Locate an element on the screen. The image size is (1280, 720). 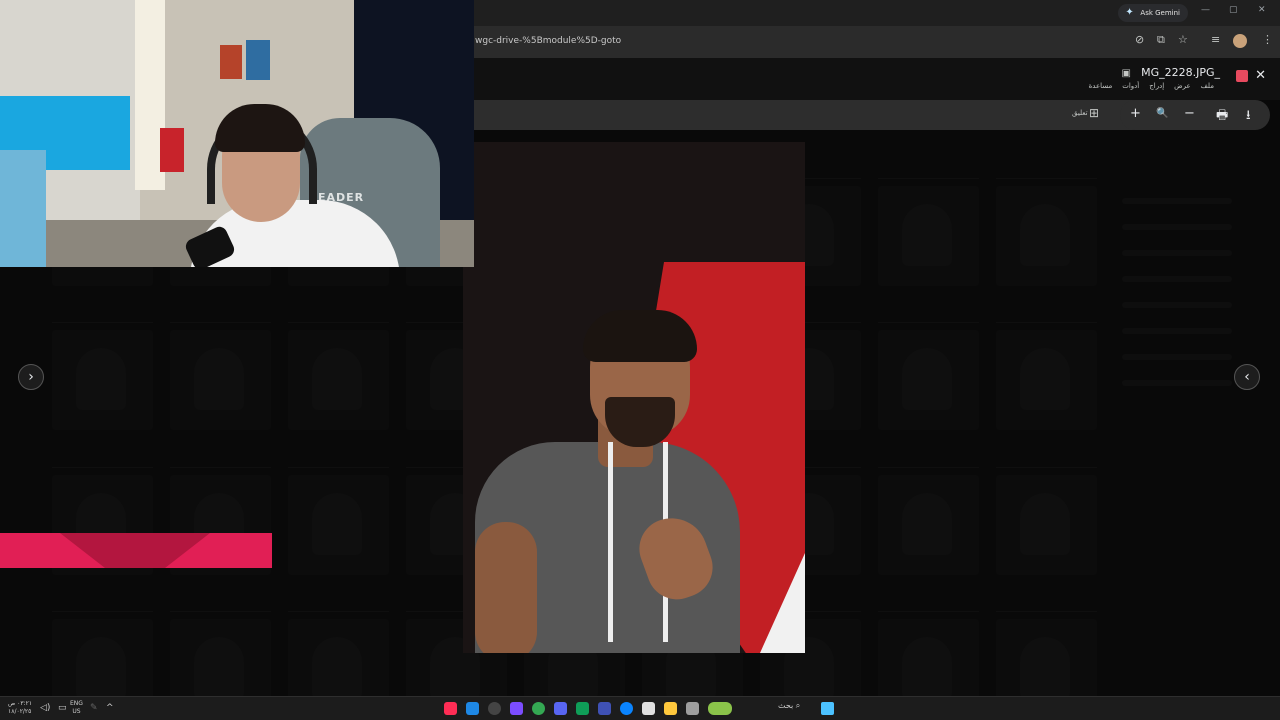
maximize-button: ▢ is located at coordinates (1233, 10).